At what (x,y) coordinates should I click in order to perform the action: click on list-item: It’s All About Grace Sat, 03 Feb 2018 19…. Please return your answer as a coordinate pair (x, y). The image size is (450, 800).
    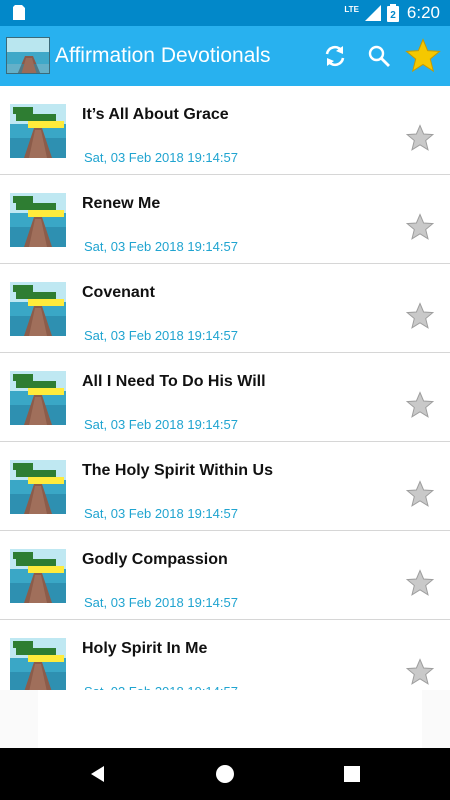
    Looking at the image, I should click on (225, 130).